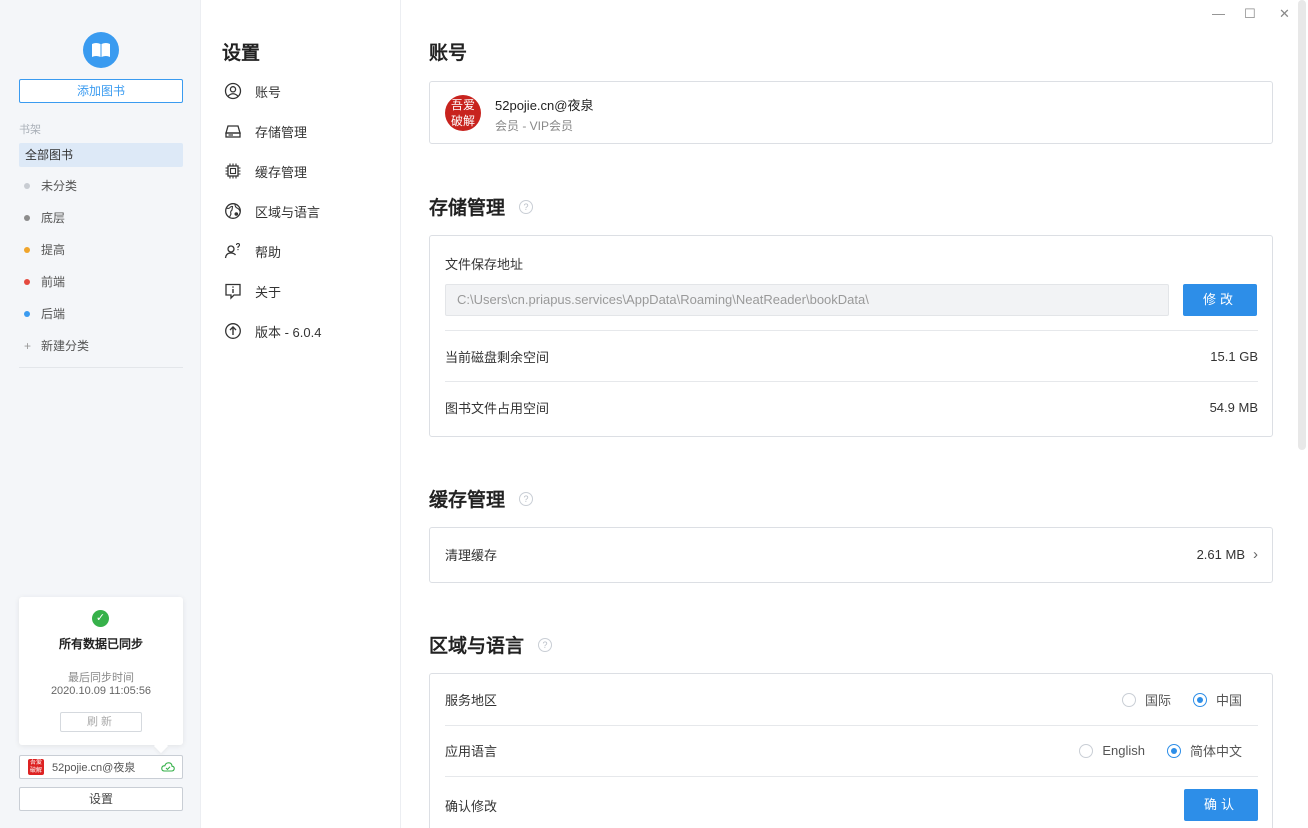 This screenshot has height=828, width=1308. I want to click on category-label: 底层, so click(53, 218).